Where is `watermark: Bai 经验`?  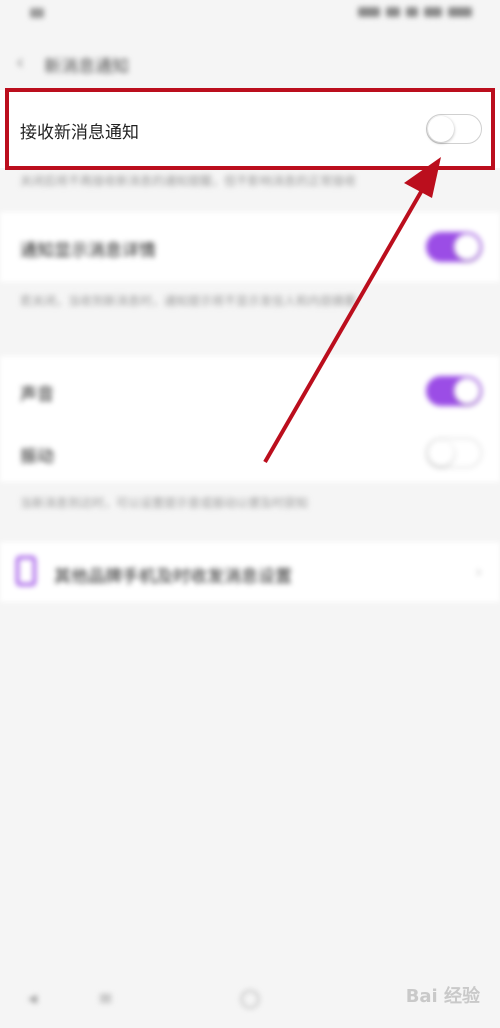
watermark: Bai 经验 is located at coordinates (442, 996).